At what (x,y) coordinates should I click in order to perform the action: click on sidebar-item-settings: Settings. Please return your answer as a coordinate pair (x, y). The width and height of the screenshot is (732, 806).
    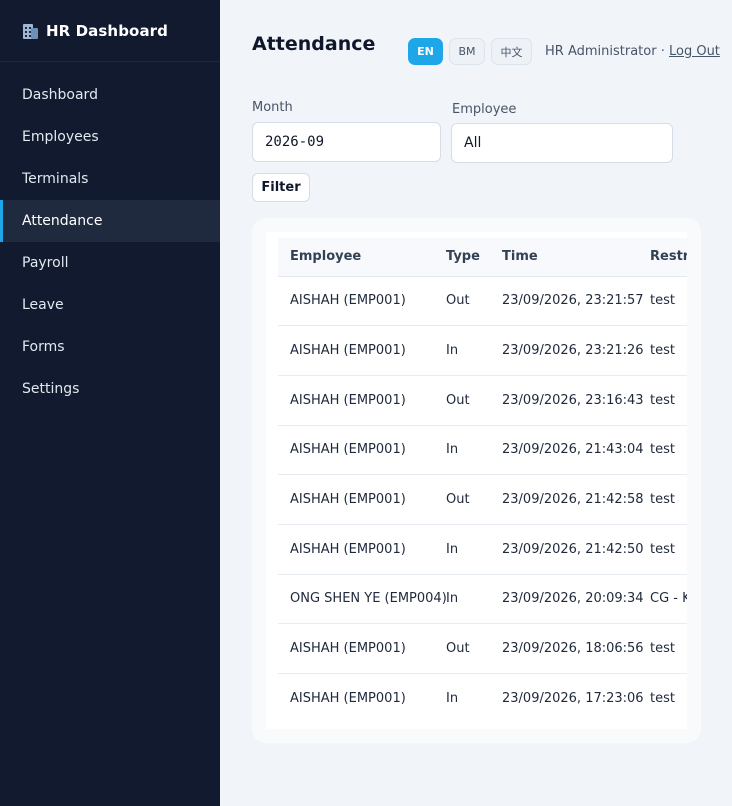
    Looking at the image, I should click on (110, 389).